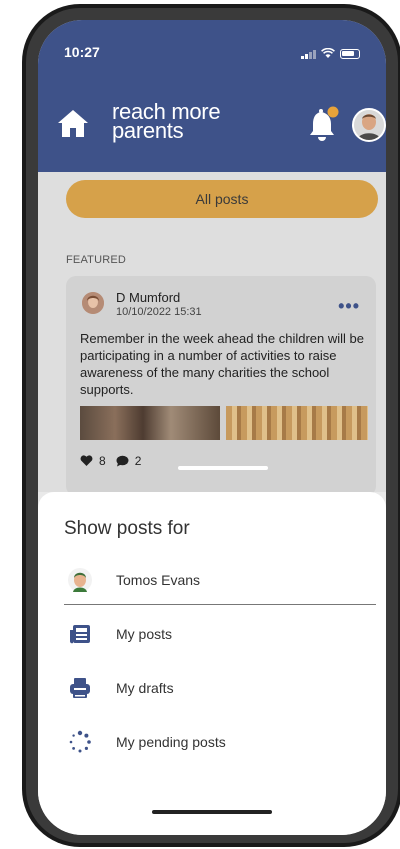 The image size is (400, 849). I want to click on my-pending-posts-option: My pending posts, so click(212, 742).